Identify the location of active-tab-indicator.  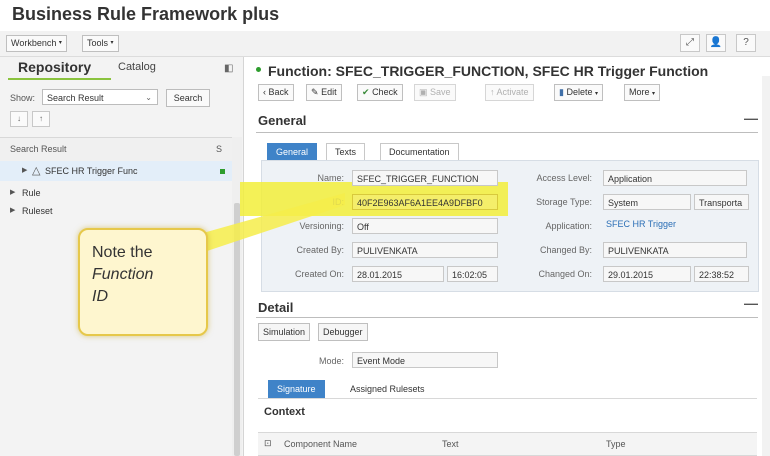
(59, 79).